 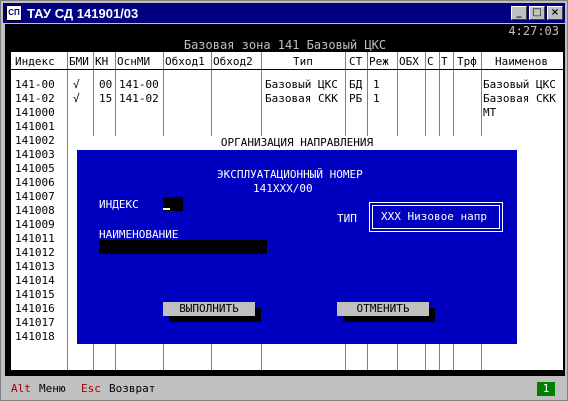 What do you see at coordinates (35, 61) in the screenshot?
I see `column-header: Индекс` at bounding box center [35, 61].